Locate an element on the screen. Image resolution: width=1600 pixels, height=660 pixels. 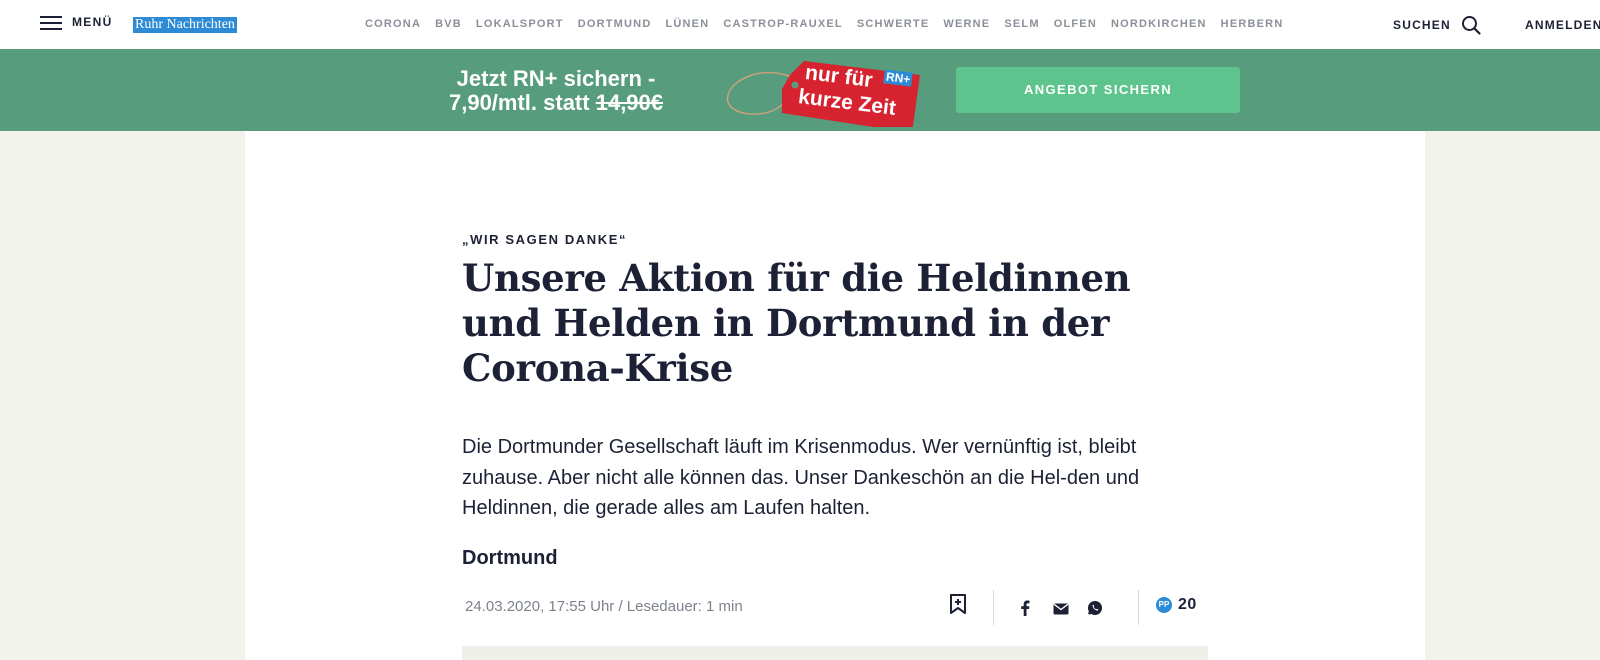
promo-line-2: 7,90/mtl. statt 14,90€ is located at coordinates (556, 103).